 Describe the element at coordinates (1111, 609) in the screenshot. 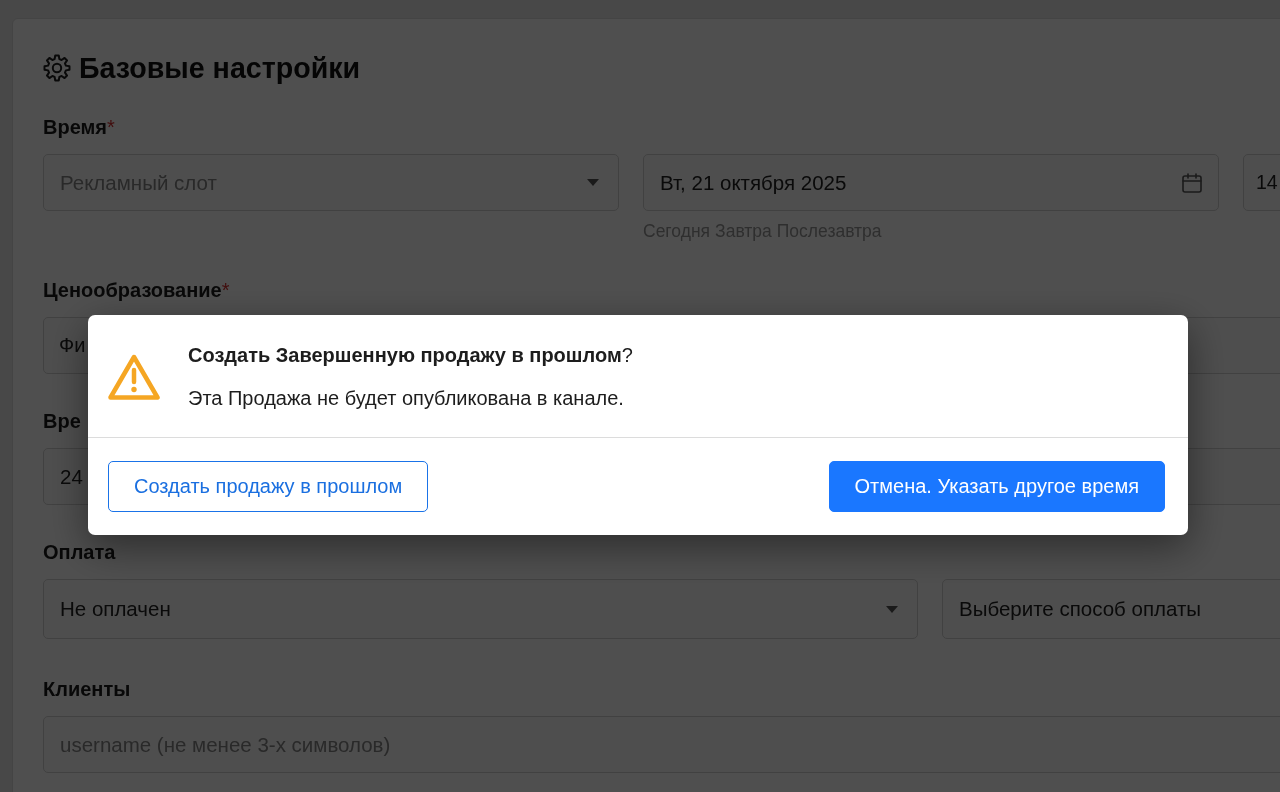

I see `input-field: Выберите способ оплаты` at that location.